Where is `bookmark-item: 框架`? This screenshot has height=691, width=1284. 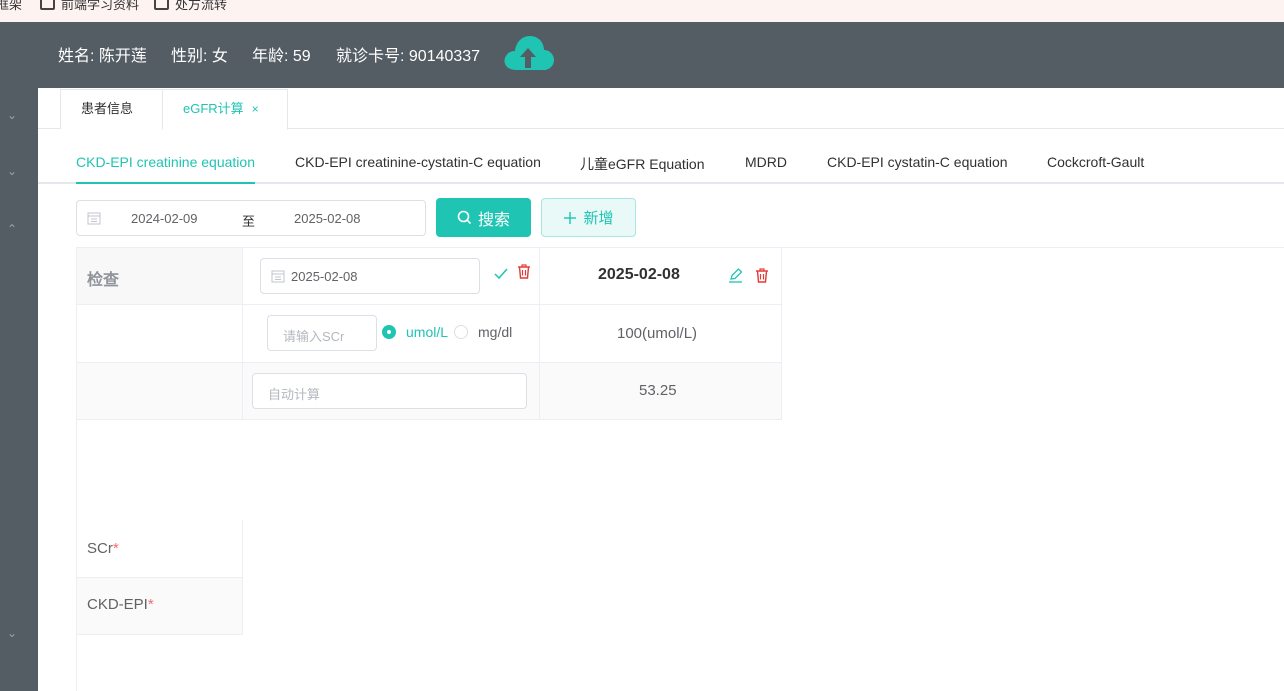
bookmark-item: 框架 is located at coordinates (11, 6).